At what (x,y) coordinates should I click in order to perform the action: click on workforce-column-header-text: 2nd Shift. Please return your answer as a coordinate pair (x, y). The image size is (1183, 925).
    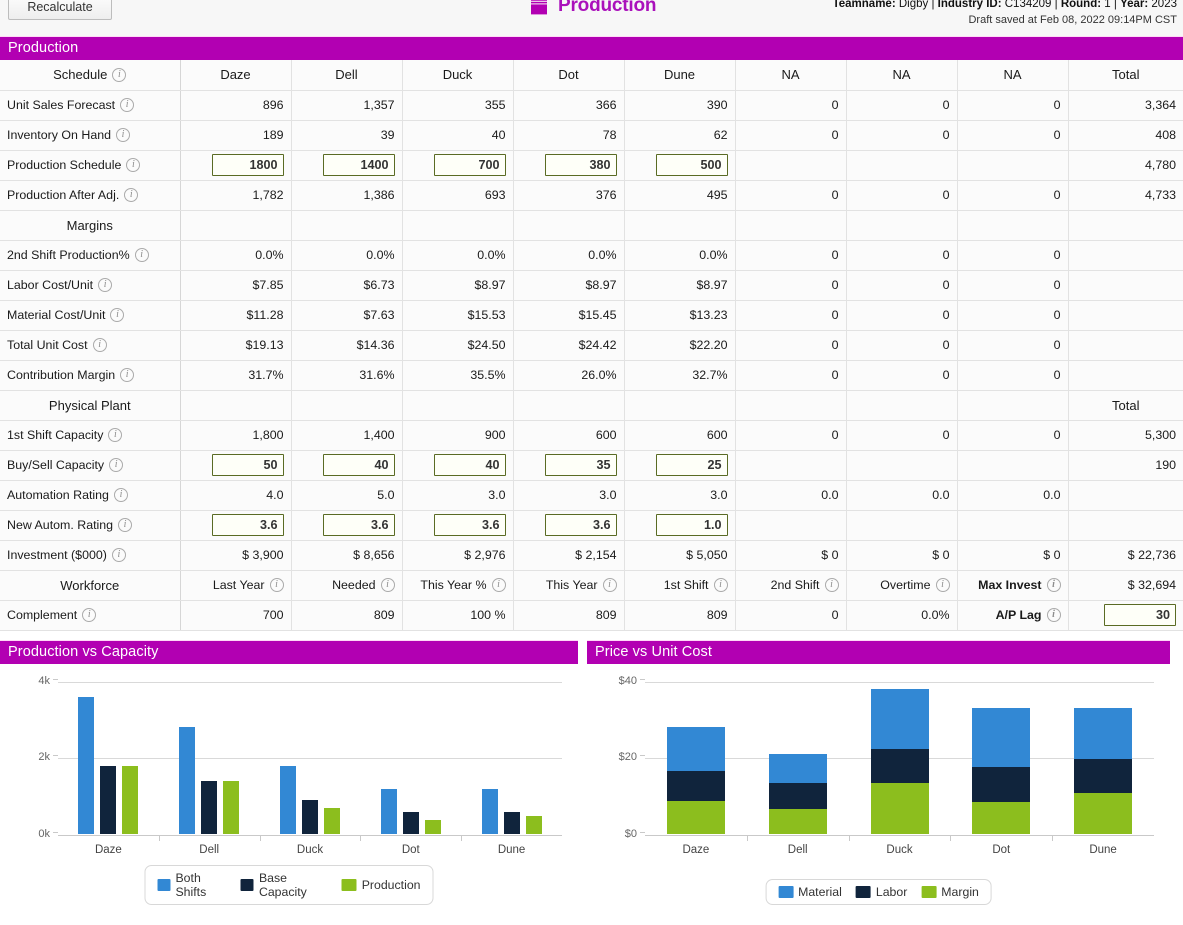
    Looking at the image, I should click on (795, 585).